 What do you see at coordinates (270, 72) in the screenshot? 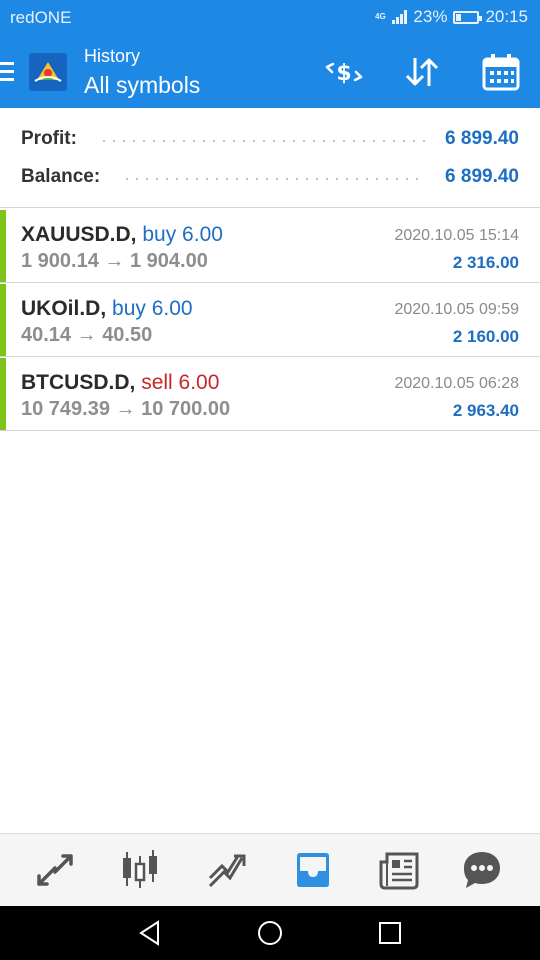
I see `app-bar: History All symbols $` at bounding box center [270, 72].